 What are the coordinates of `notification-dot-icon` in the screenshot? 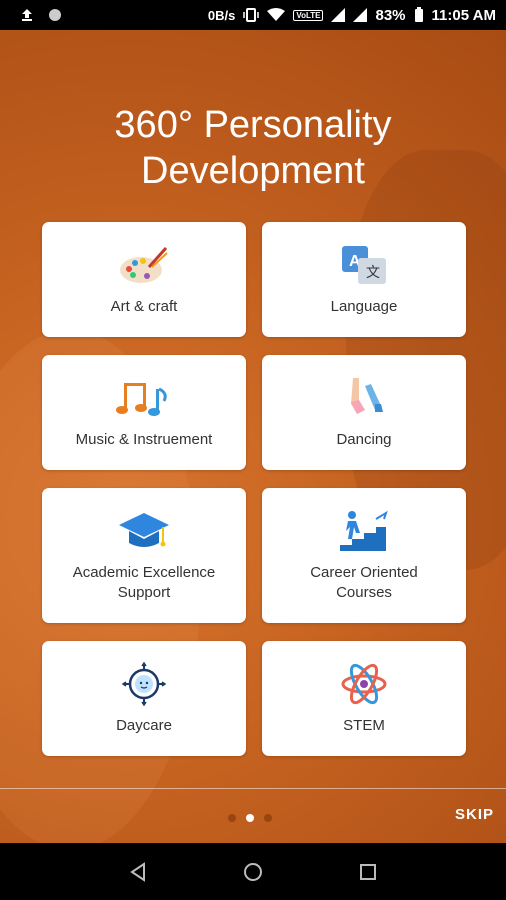 It's located at (55, 15).